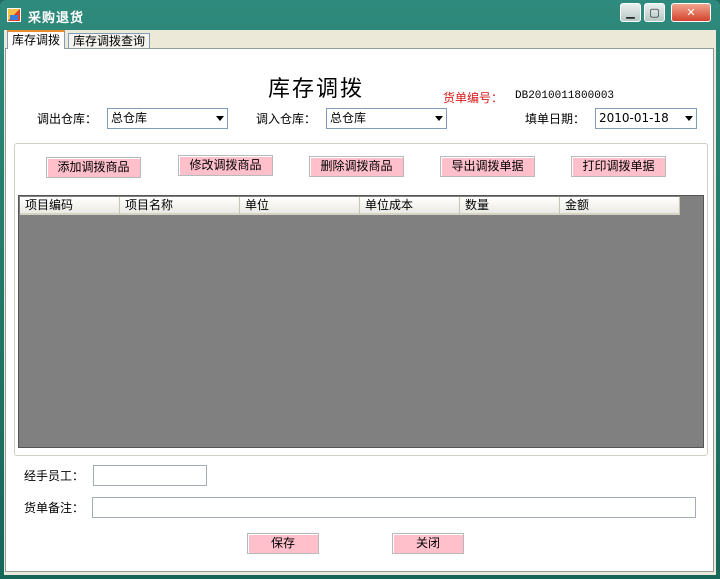 Image resolution: width=720 pixels, height=579 pixels. I want to click on save-button: 保存, so click(283, 543).